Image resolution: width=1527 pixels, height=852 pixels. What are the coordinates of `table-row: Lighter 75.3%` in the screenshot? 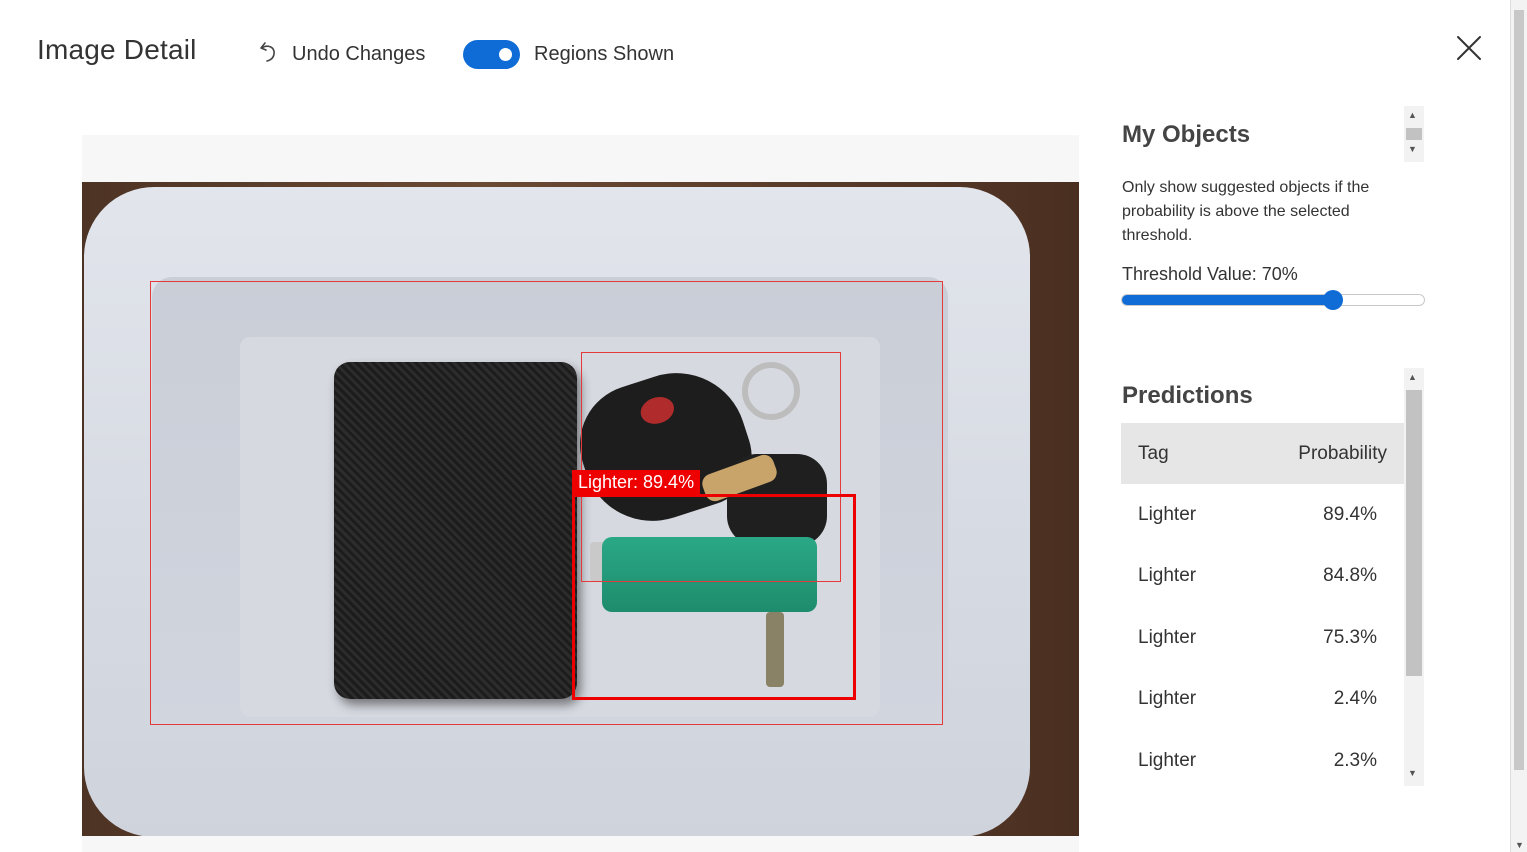 It's located at (1262, 638).